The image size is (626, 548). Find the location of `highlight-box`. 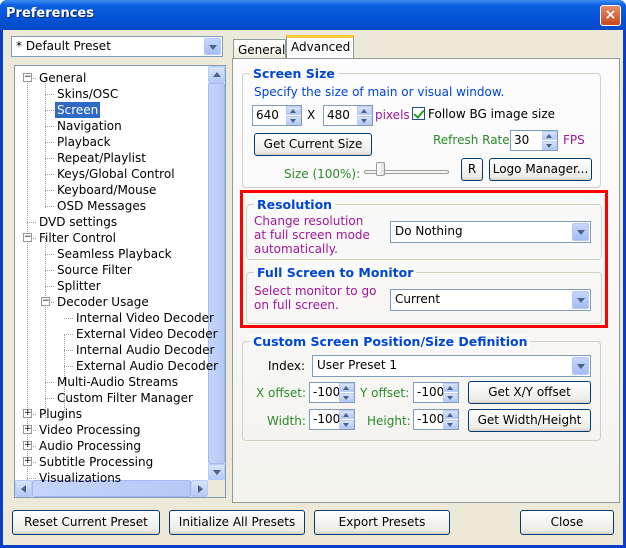

highlight-box is located at coordinates (424, 259).